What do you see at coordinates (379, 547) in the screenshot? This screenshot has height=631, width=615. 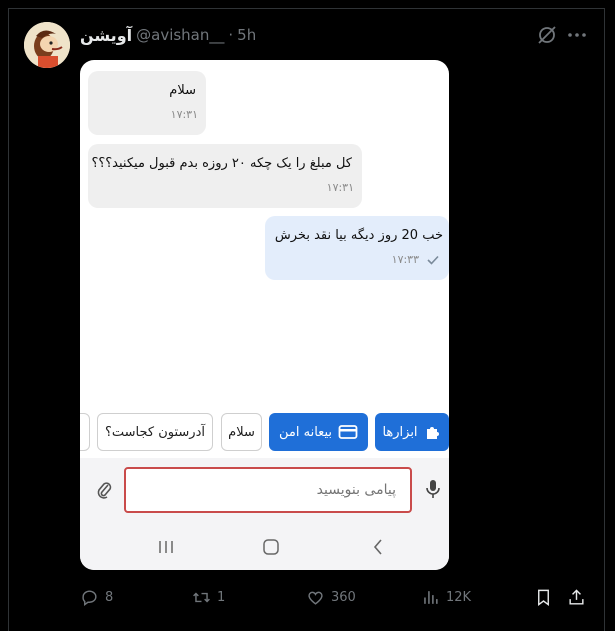 I see `back-icon` at bounding box center [379, 547].